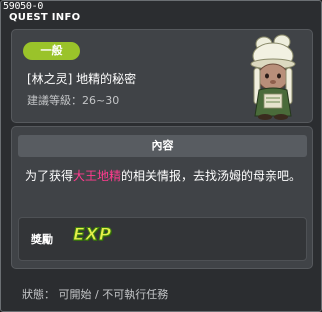 This screenshot has width=322, height=312. Describe the element at coordinates (45, 17) in the screenshot. I see `window-title: QUEST INFO` at that location.